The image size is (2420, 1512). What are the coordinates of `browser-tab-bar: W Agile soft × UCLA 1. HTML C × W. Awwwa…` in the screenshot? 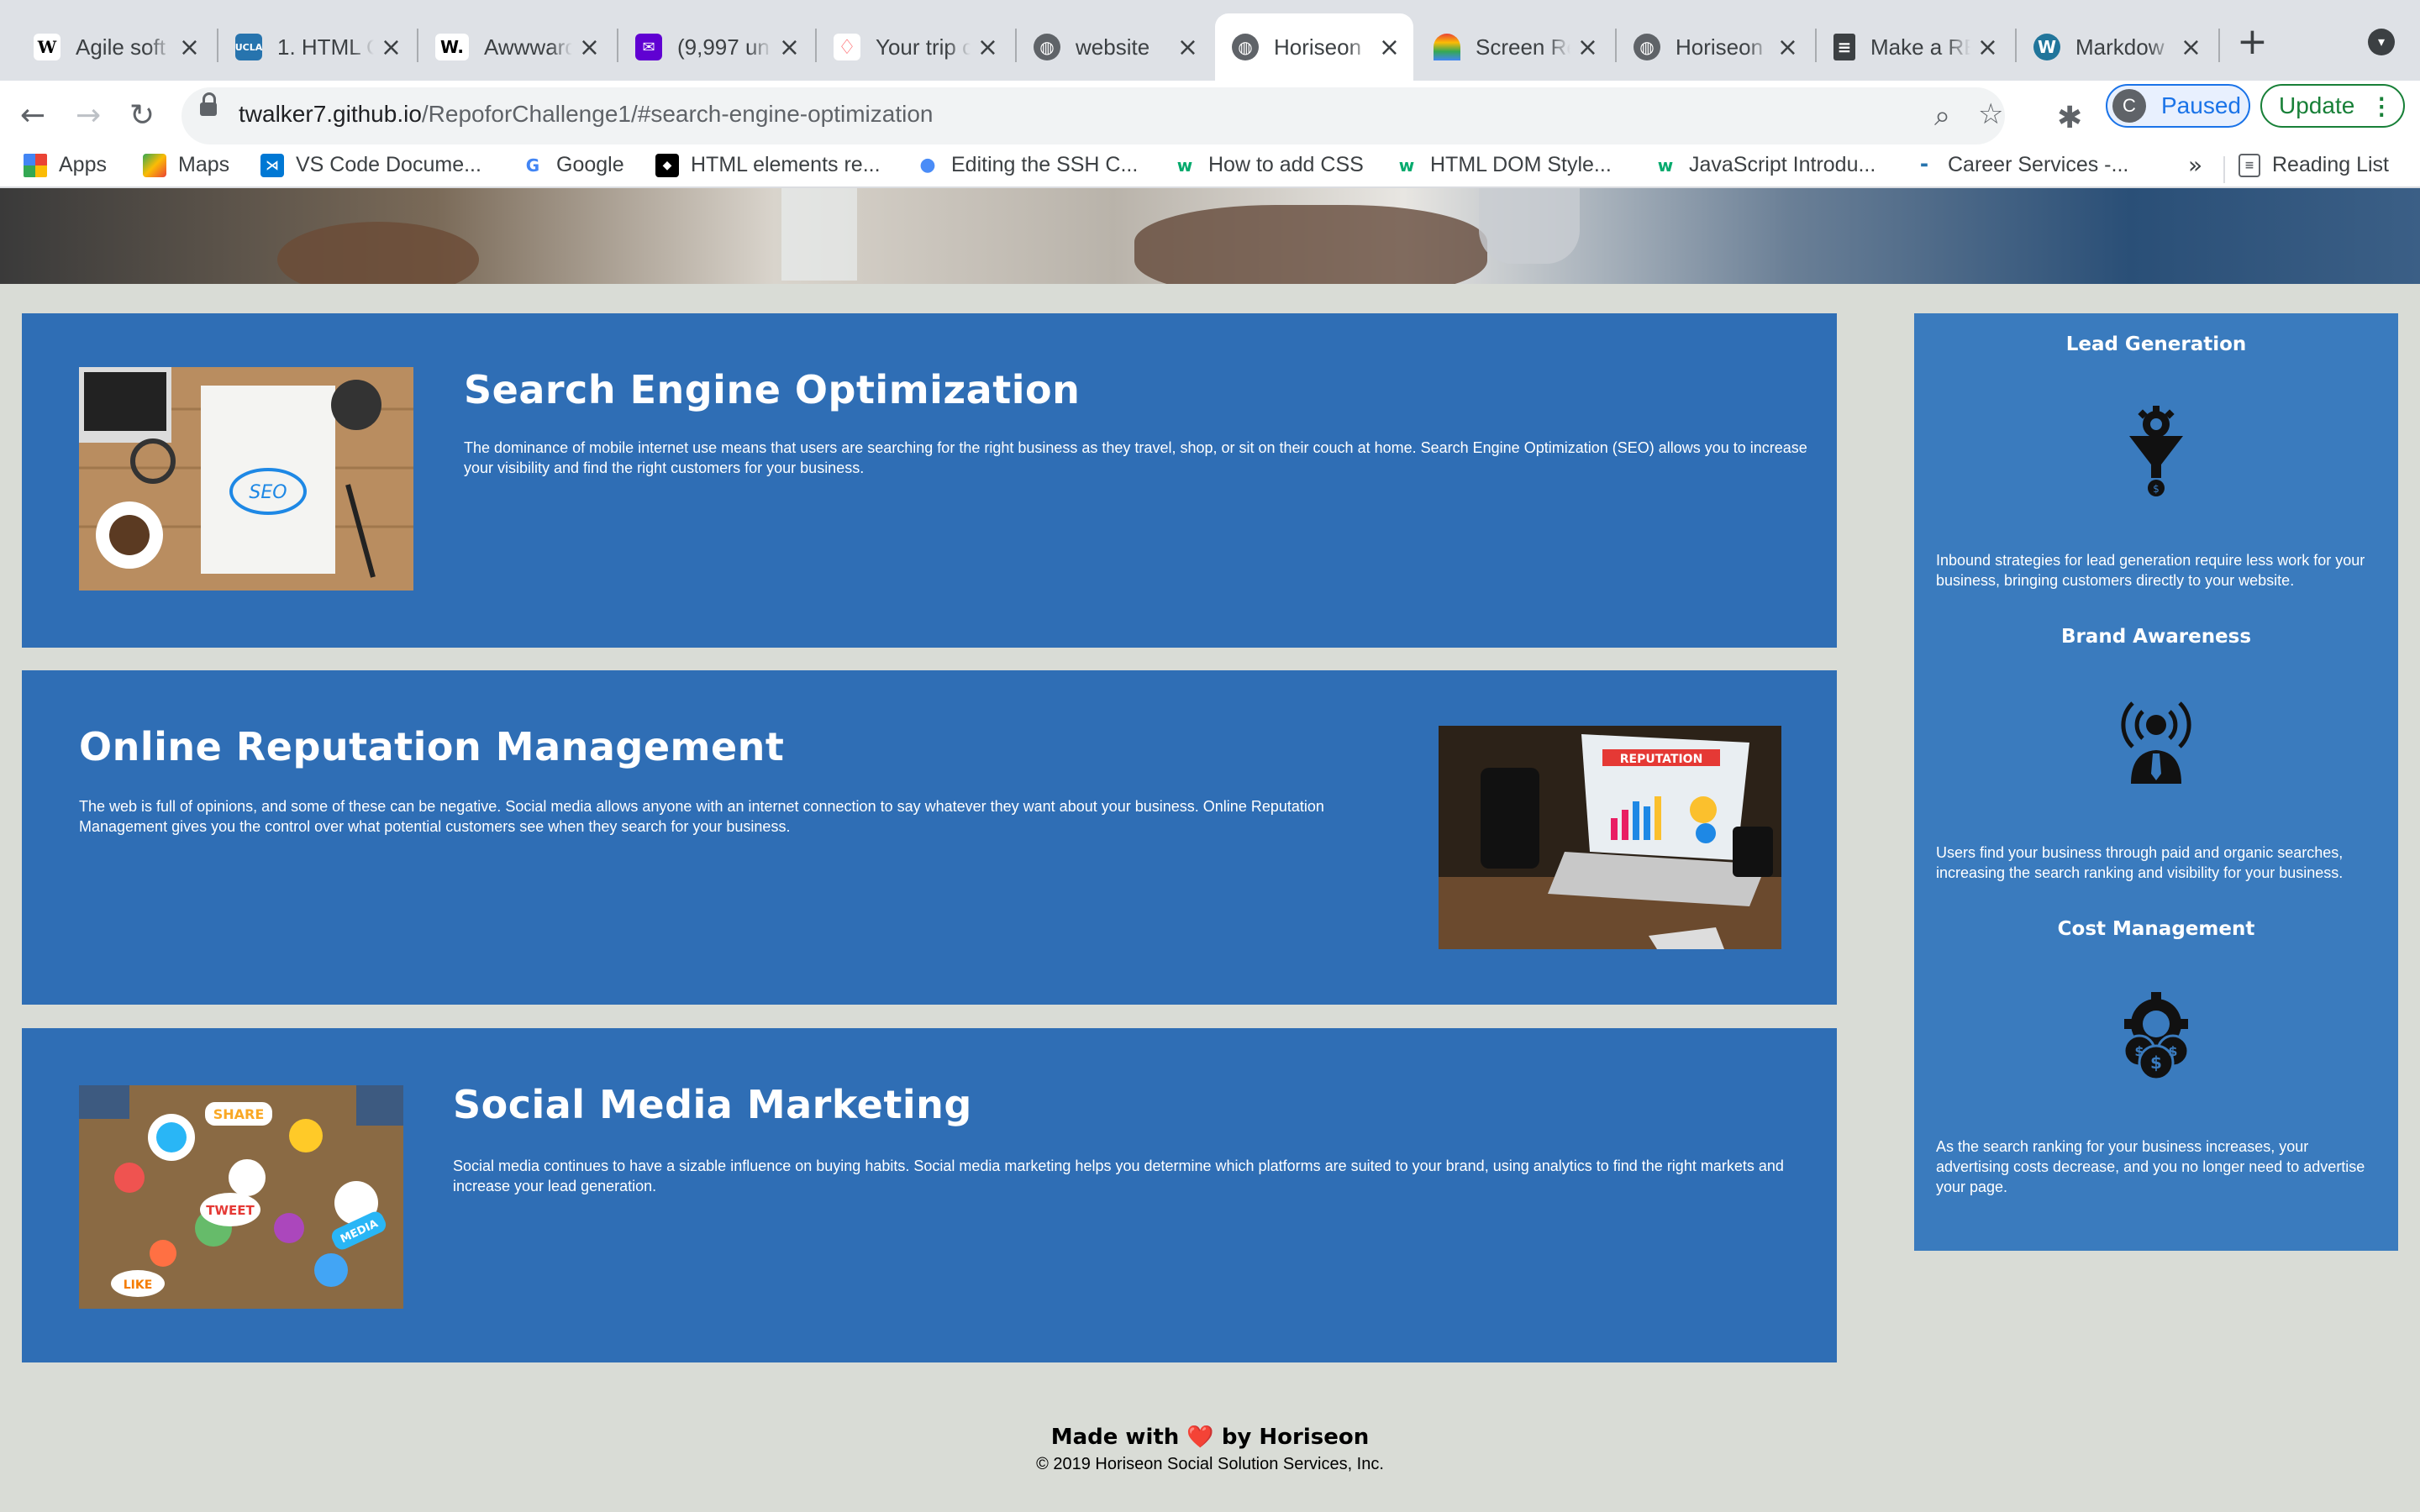 It's located at (1210, 40).